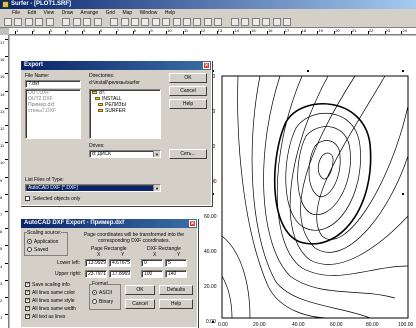 The image size is (416, 328). I want to click on polygon-tool-icon, so click(135, 22).